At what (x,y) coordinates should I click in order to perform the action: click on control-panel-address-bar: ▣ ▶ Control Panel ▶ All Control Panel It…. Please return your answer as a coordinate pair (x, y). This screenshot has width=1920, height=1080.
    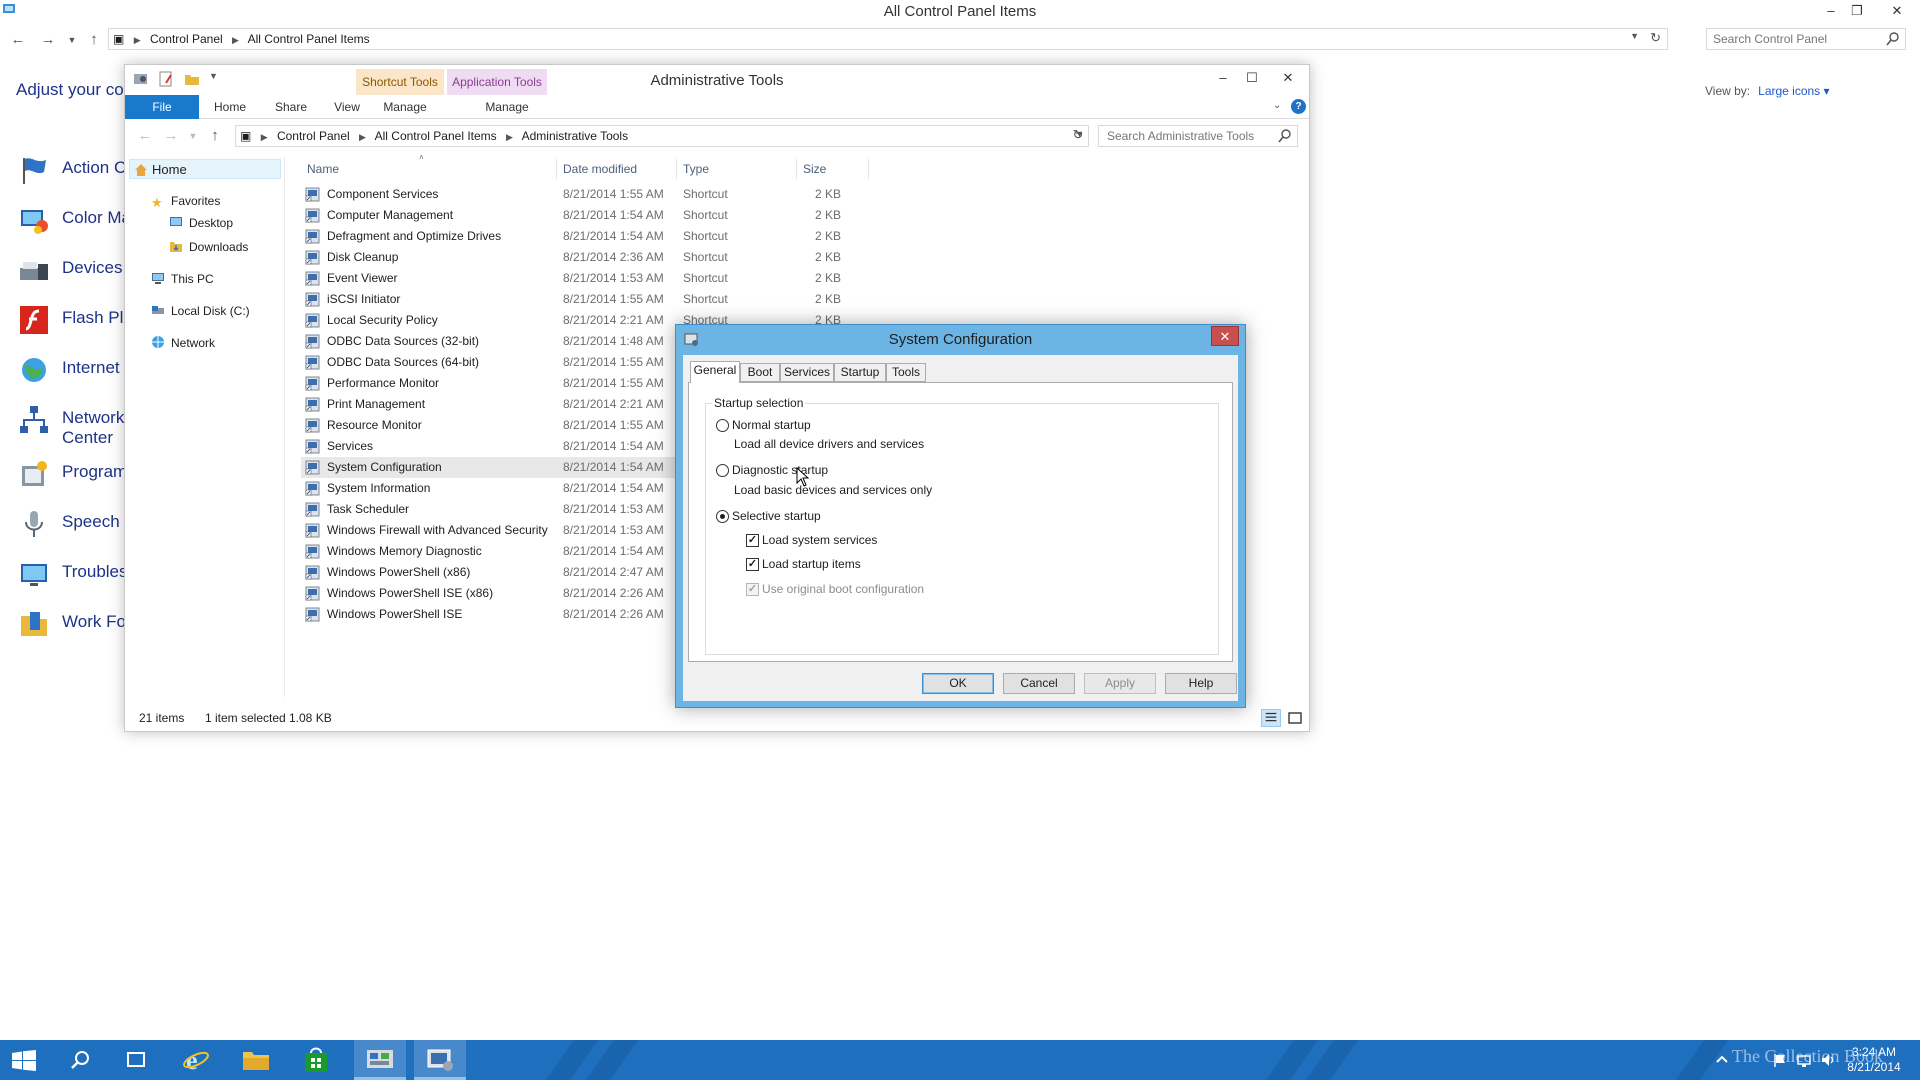
    Looking at the image, I should click on (888, 39).